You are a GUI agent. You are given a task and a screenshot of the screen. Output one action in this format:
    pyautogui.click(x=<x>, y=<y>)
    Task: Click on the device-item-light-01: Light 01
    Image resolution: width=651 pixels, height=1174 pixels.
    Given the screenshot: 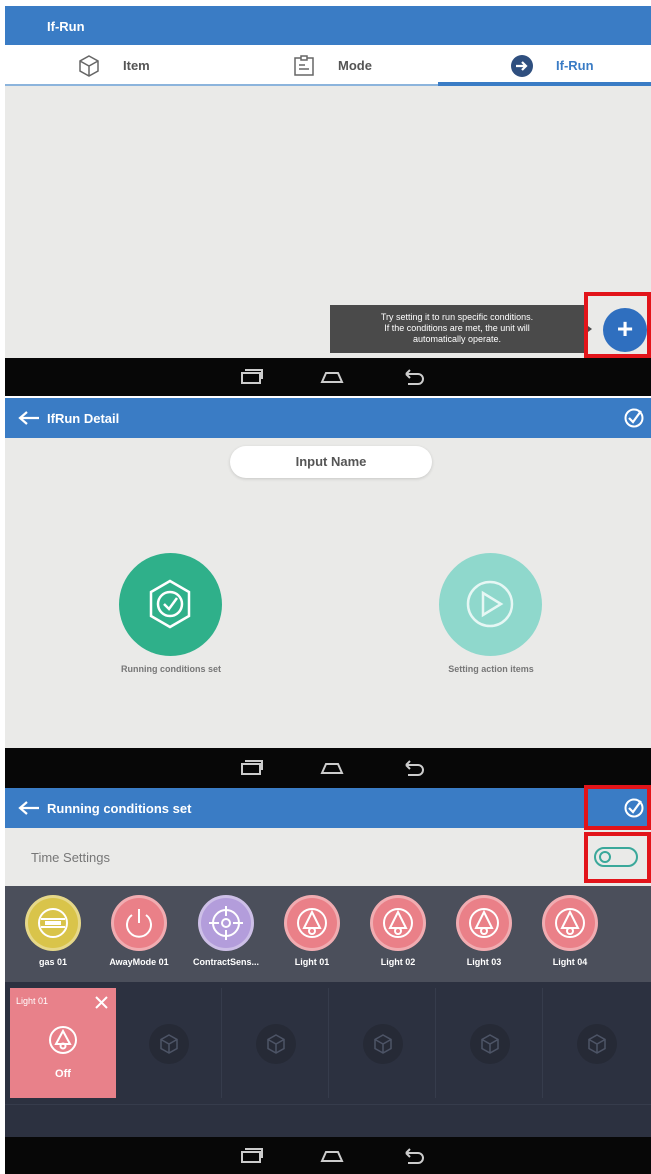 What is the action you would take?
    pyautogui.click(x=312, y=931)
    